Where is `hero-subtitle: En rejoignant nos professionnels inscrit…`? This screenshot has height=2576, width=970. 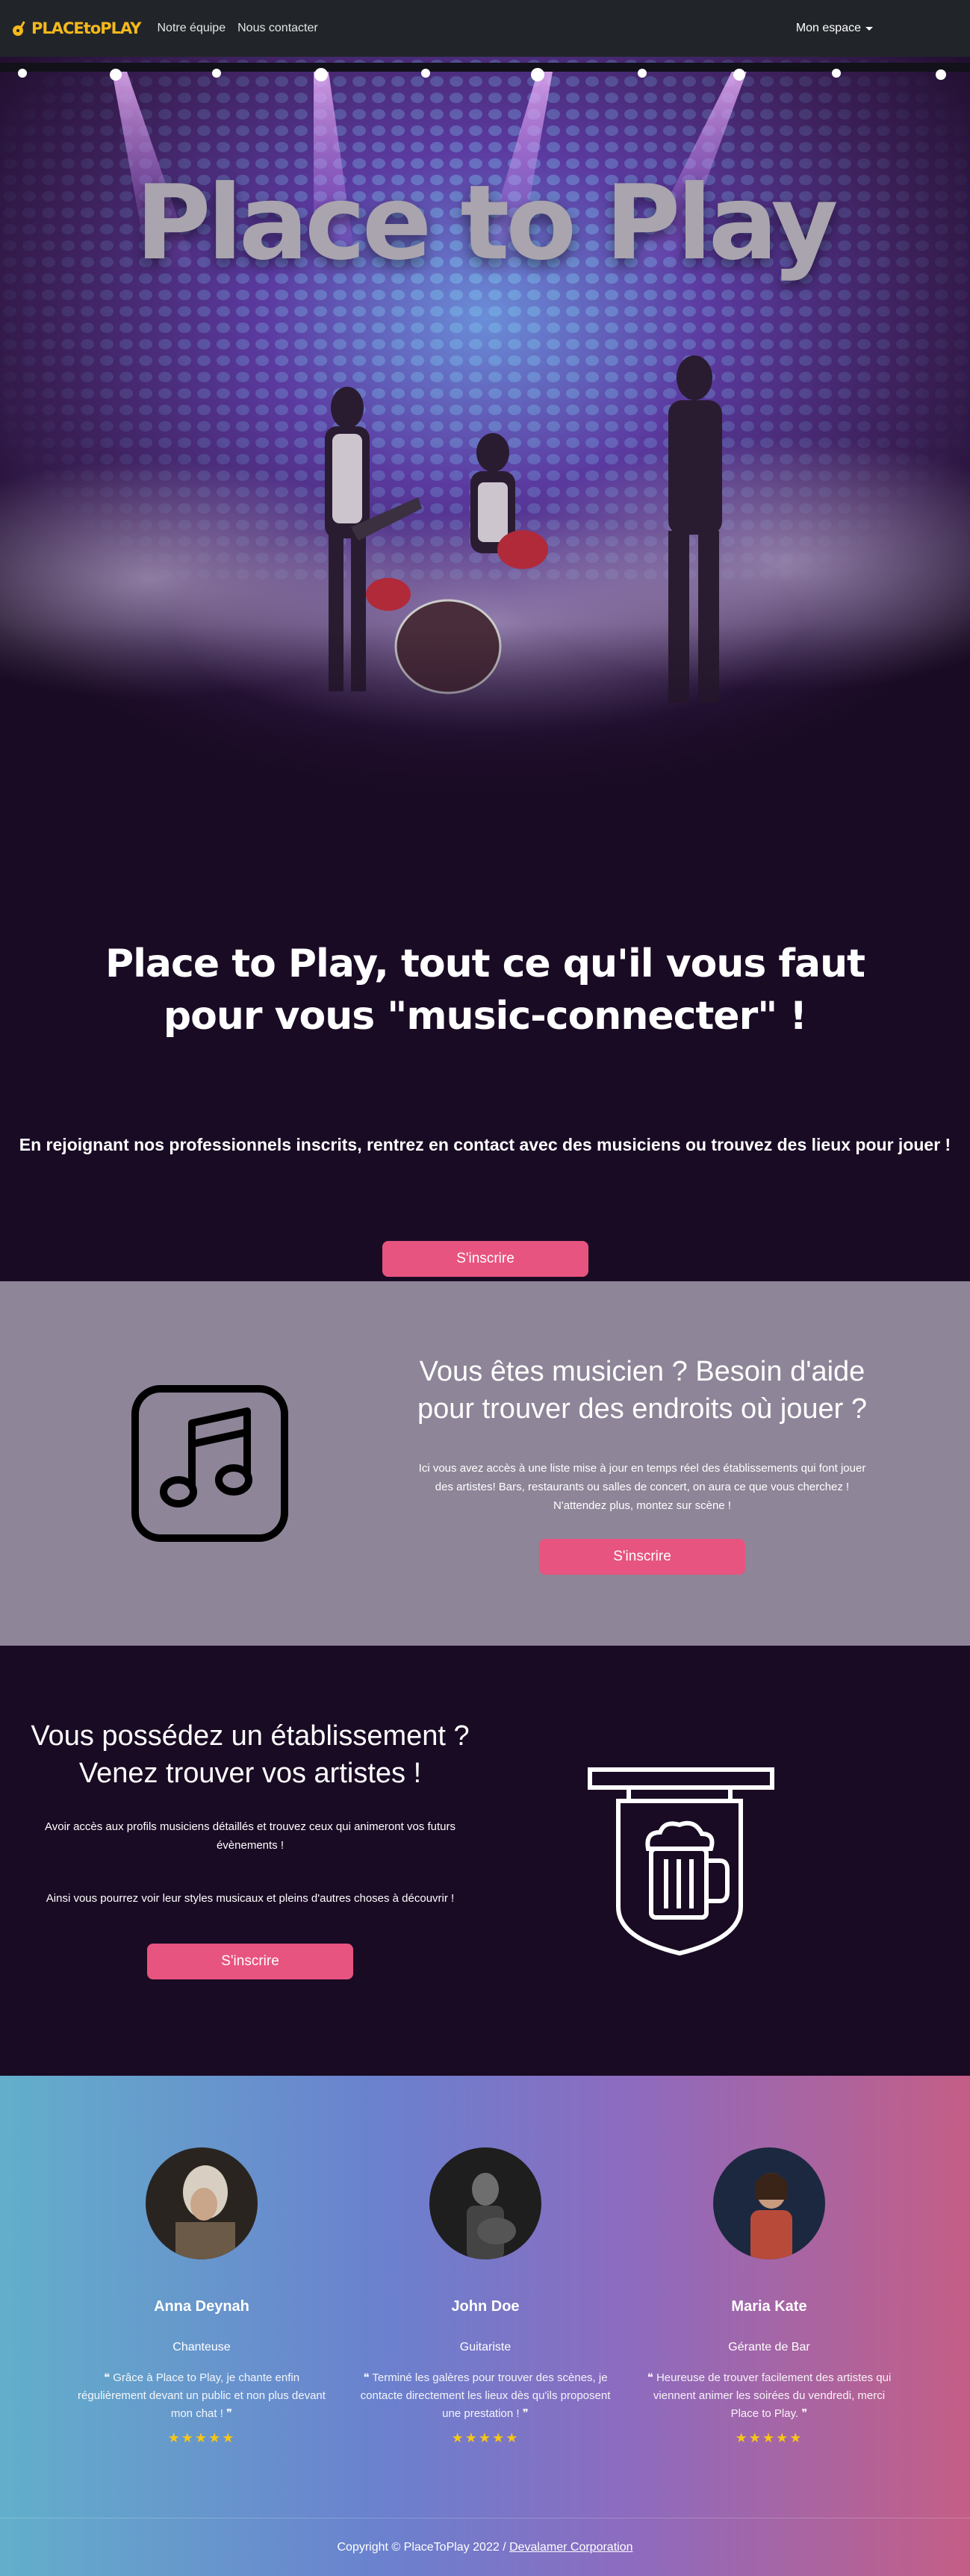
hero-subtitle: En rejoignant nos professionnels inscrit… is located at coordinates (485, 1144).